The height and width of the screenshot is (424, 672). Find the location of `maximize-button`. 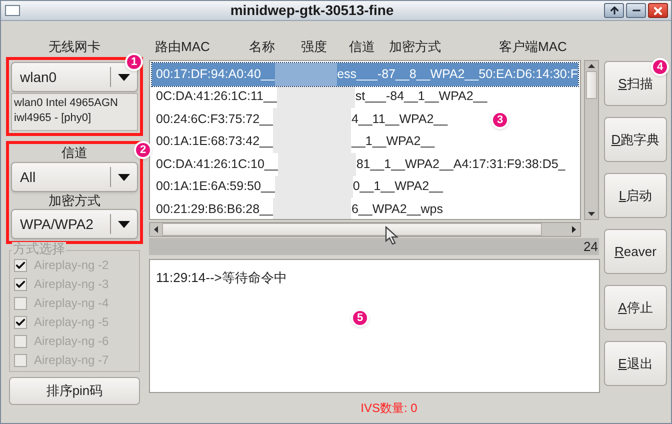

maximize-button is located at coordinates (614, 10).